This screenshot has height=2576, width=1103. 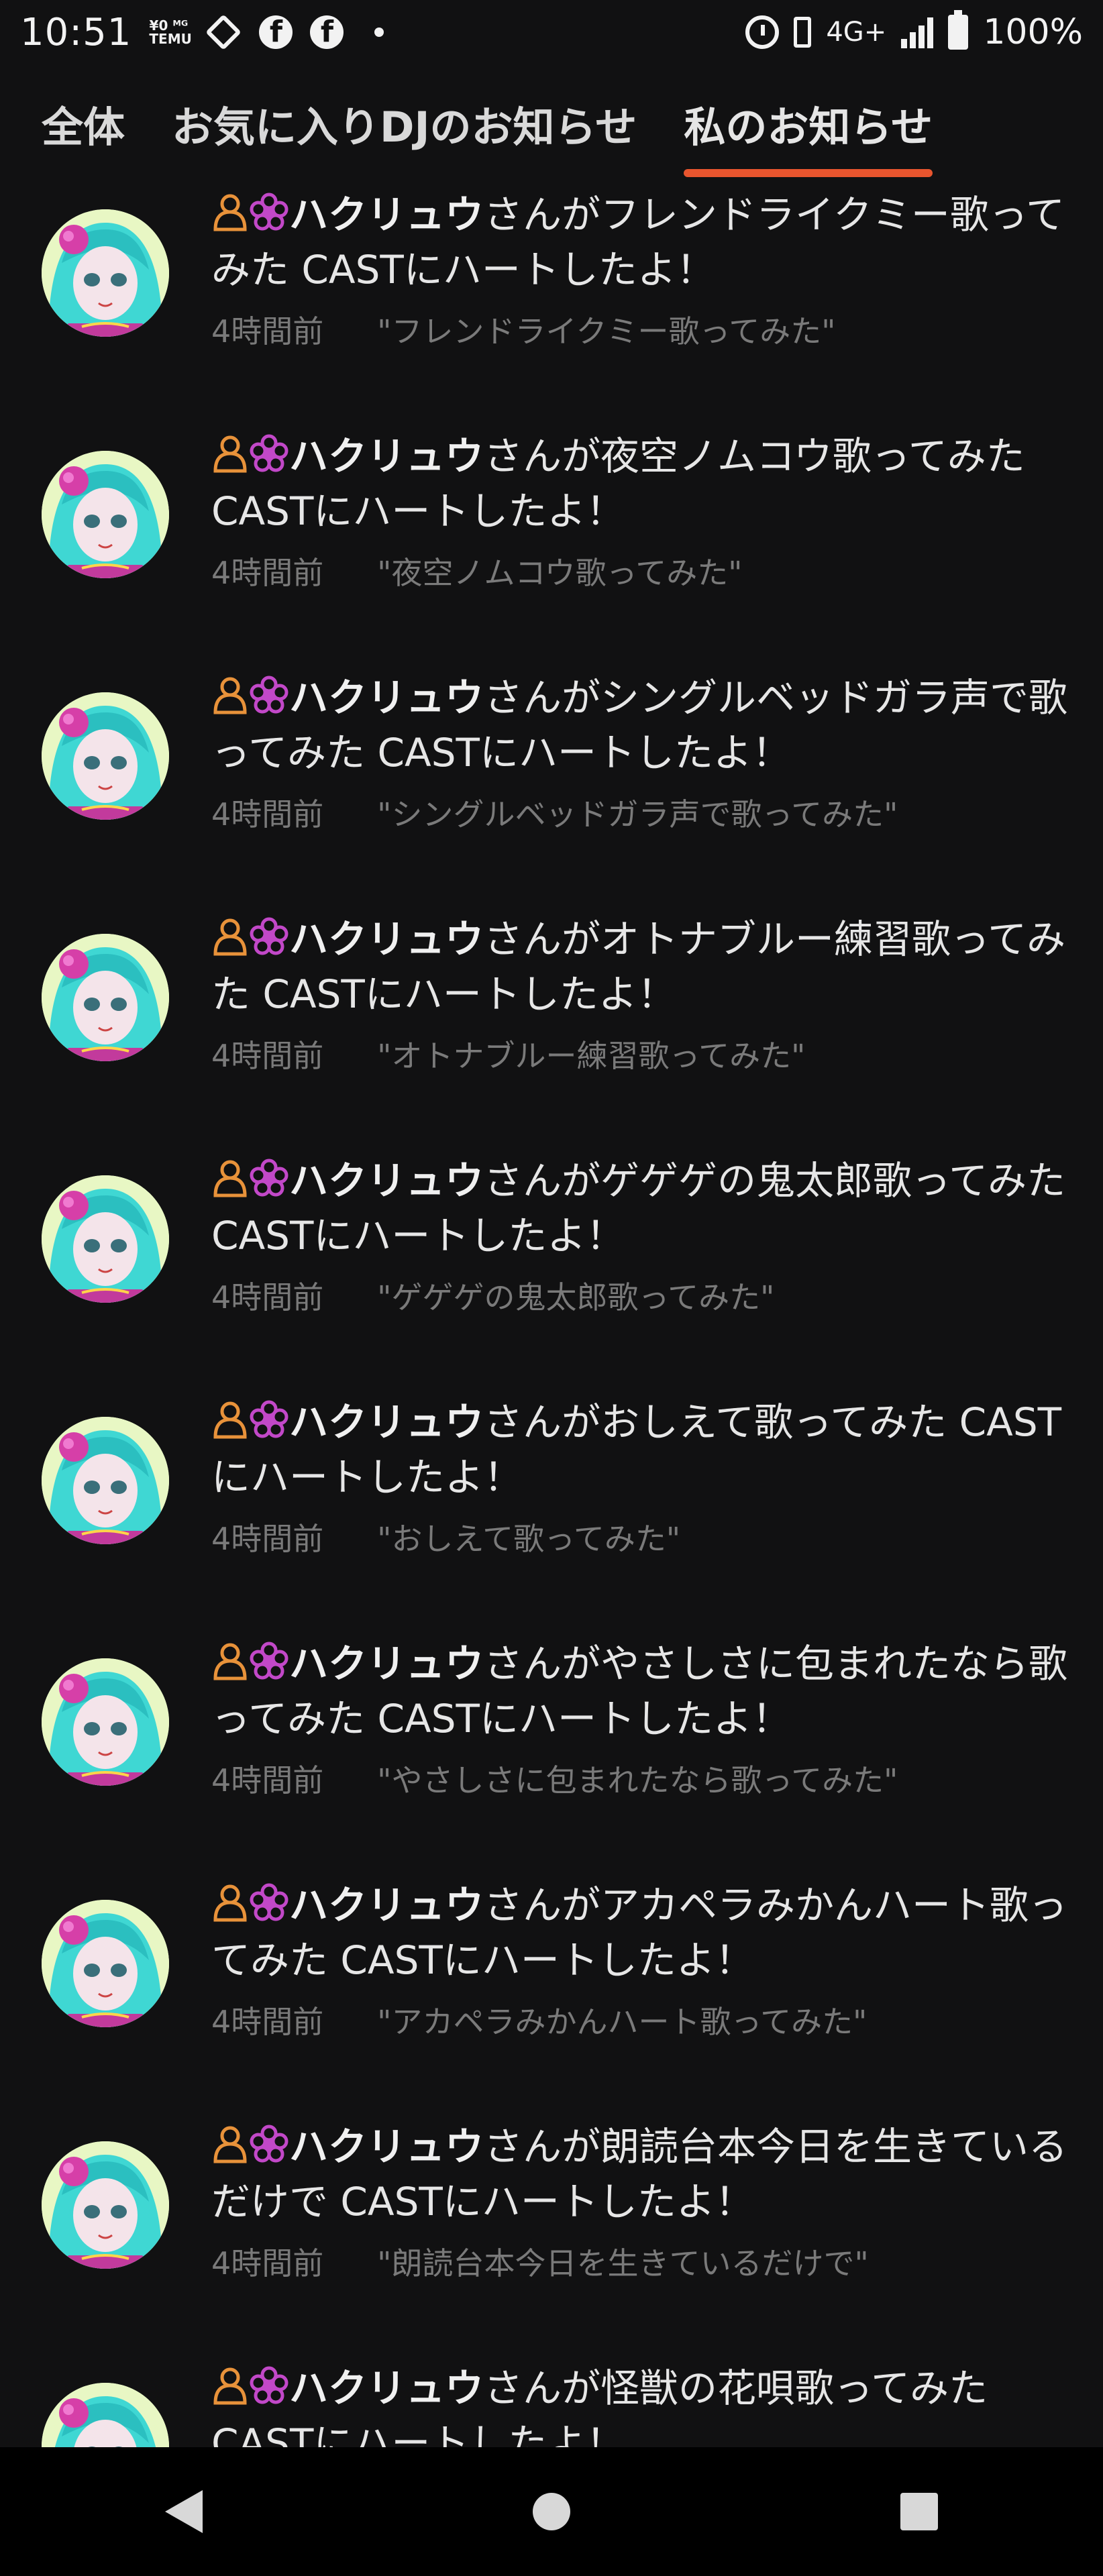 I want to click on notification-meta: 4時間前 "朗読台本今日を生きているだけで", so click(x=640, y=2261).